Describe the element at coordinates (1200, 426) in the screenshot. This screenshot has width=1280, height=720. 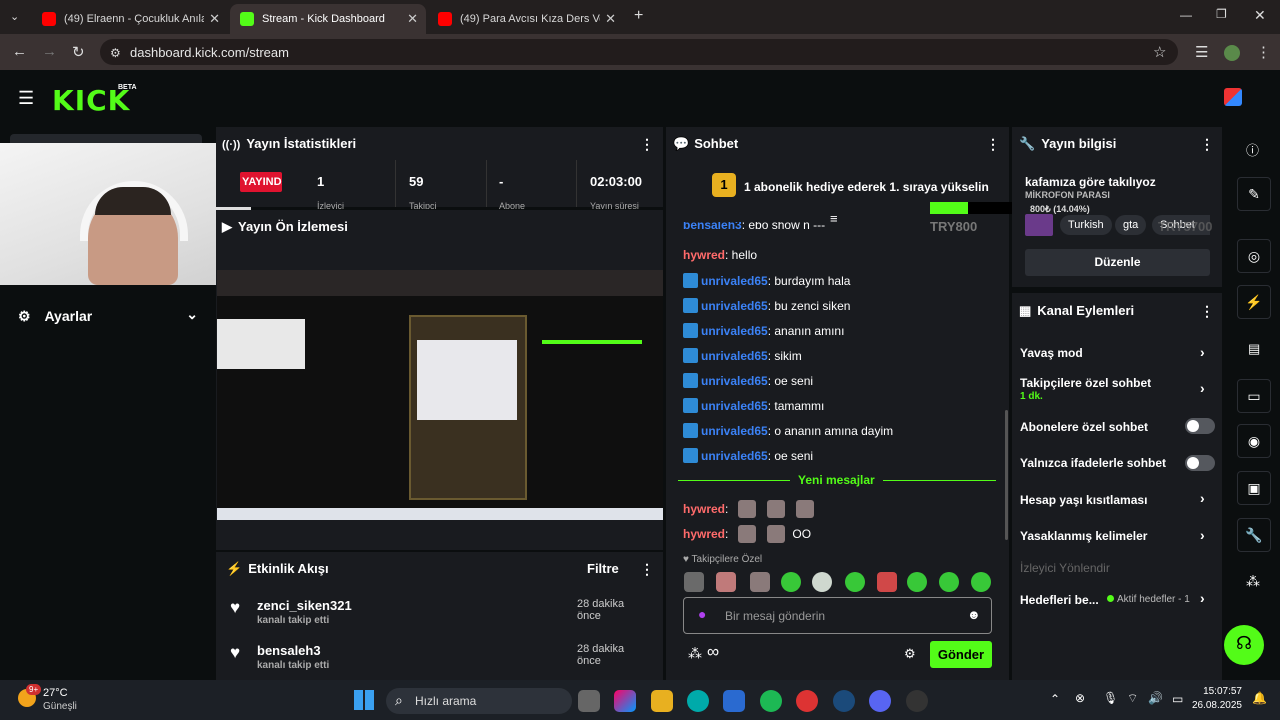
I see `subs-chat-toggle` at that location.